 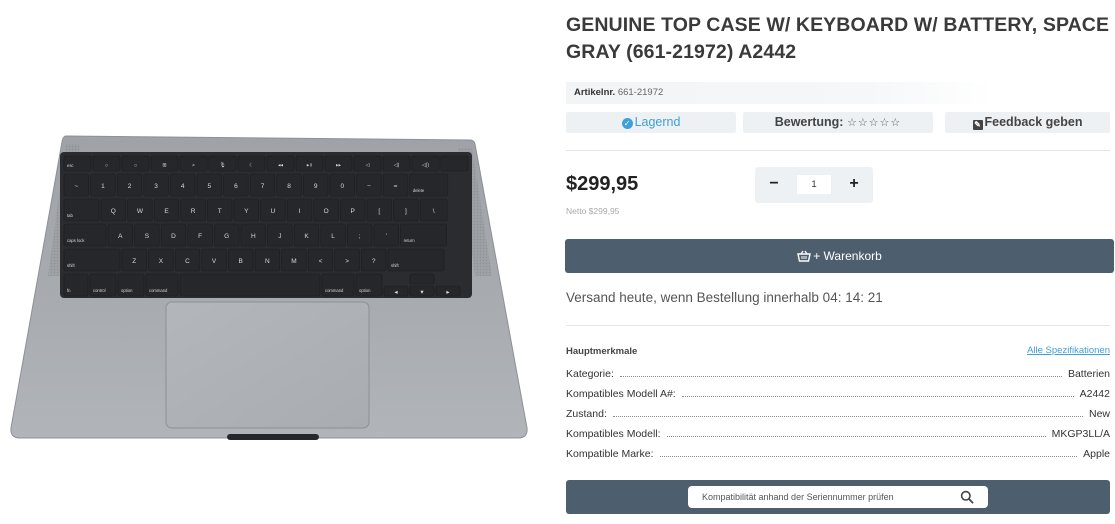 What do you see at coordinates (1080, 434) in the screenshot?
I see `spec-value: MKGP3LL/A` at bounding box center [1080, 434].